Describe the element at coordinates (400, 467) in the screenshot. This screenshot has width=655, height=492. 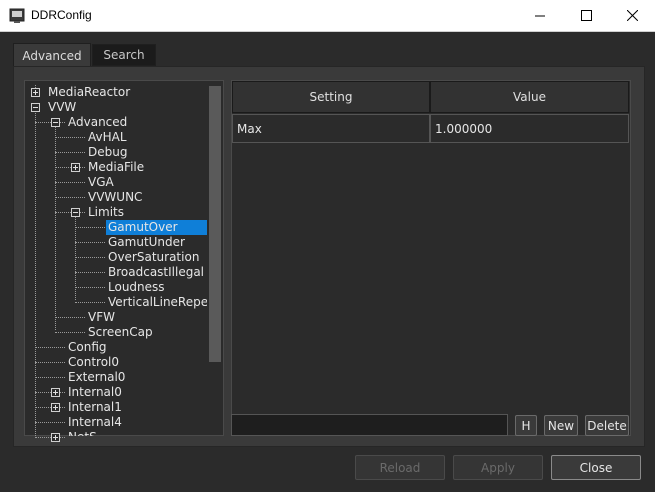
I see `reload-button: Reload` at that location.